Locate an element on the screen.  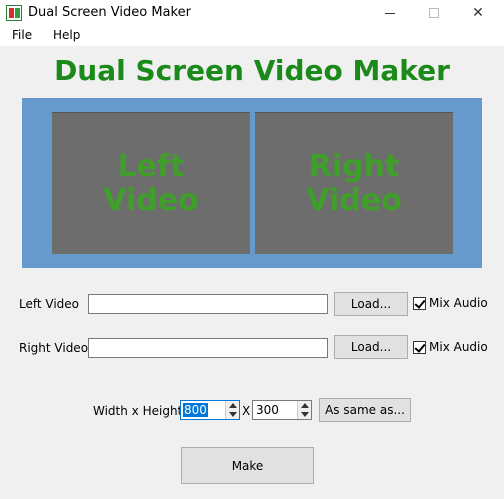
window-title: Dual Screen Video Maker is located at coordinates (109, 12).